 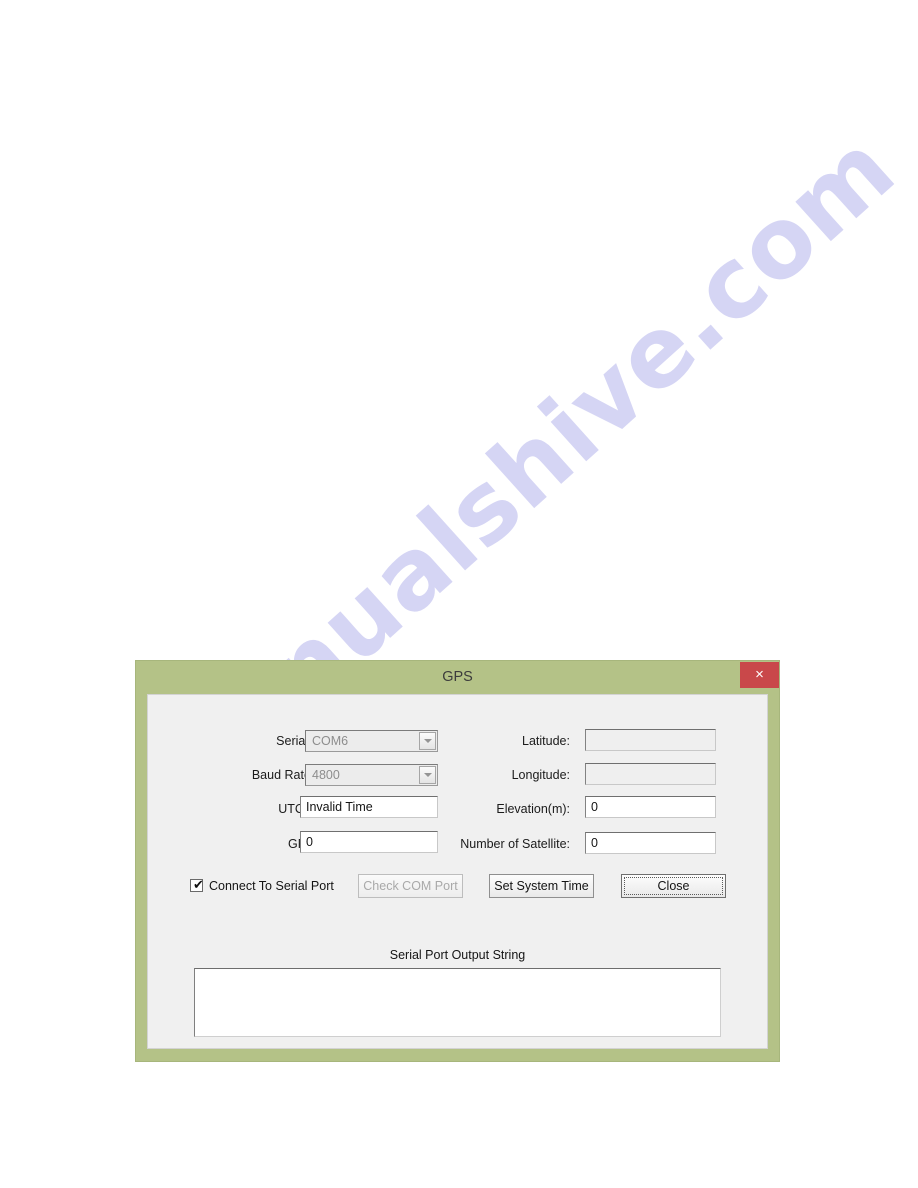 I want to click on number-of-satellite-input: 0, so click(x=650, y=843).